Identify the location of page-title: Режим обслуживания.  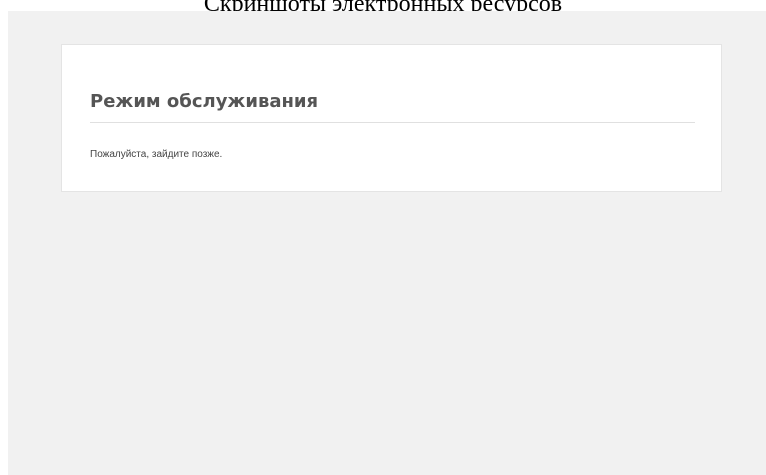
(204, 101).